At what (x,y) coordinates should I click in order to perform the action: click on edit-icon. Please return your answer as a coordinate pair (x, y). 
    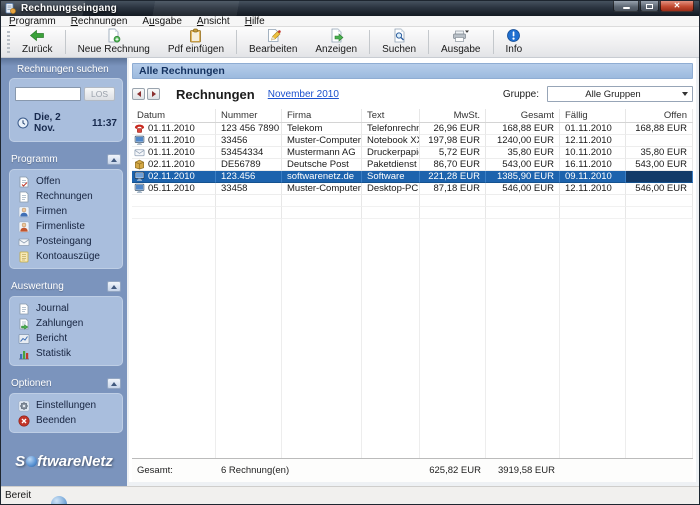
    Looking at the image, I should click on (273, 35).